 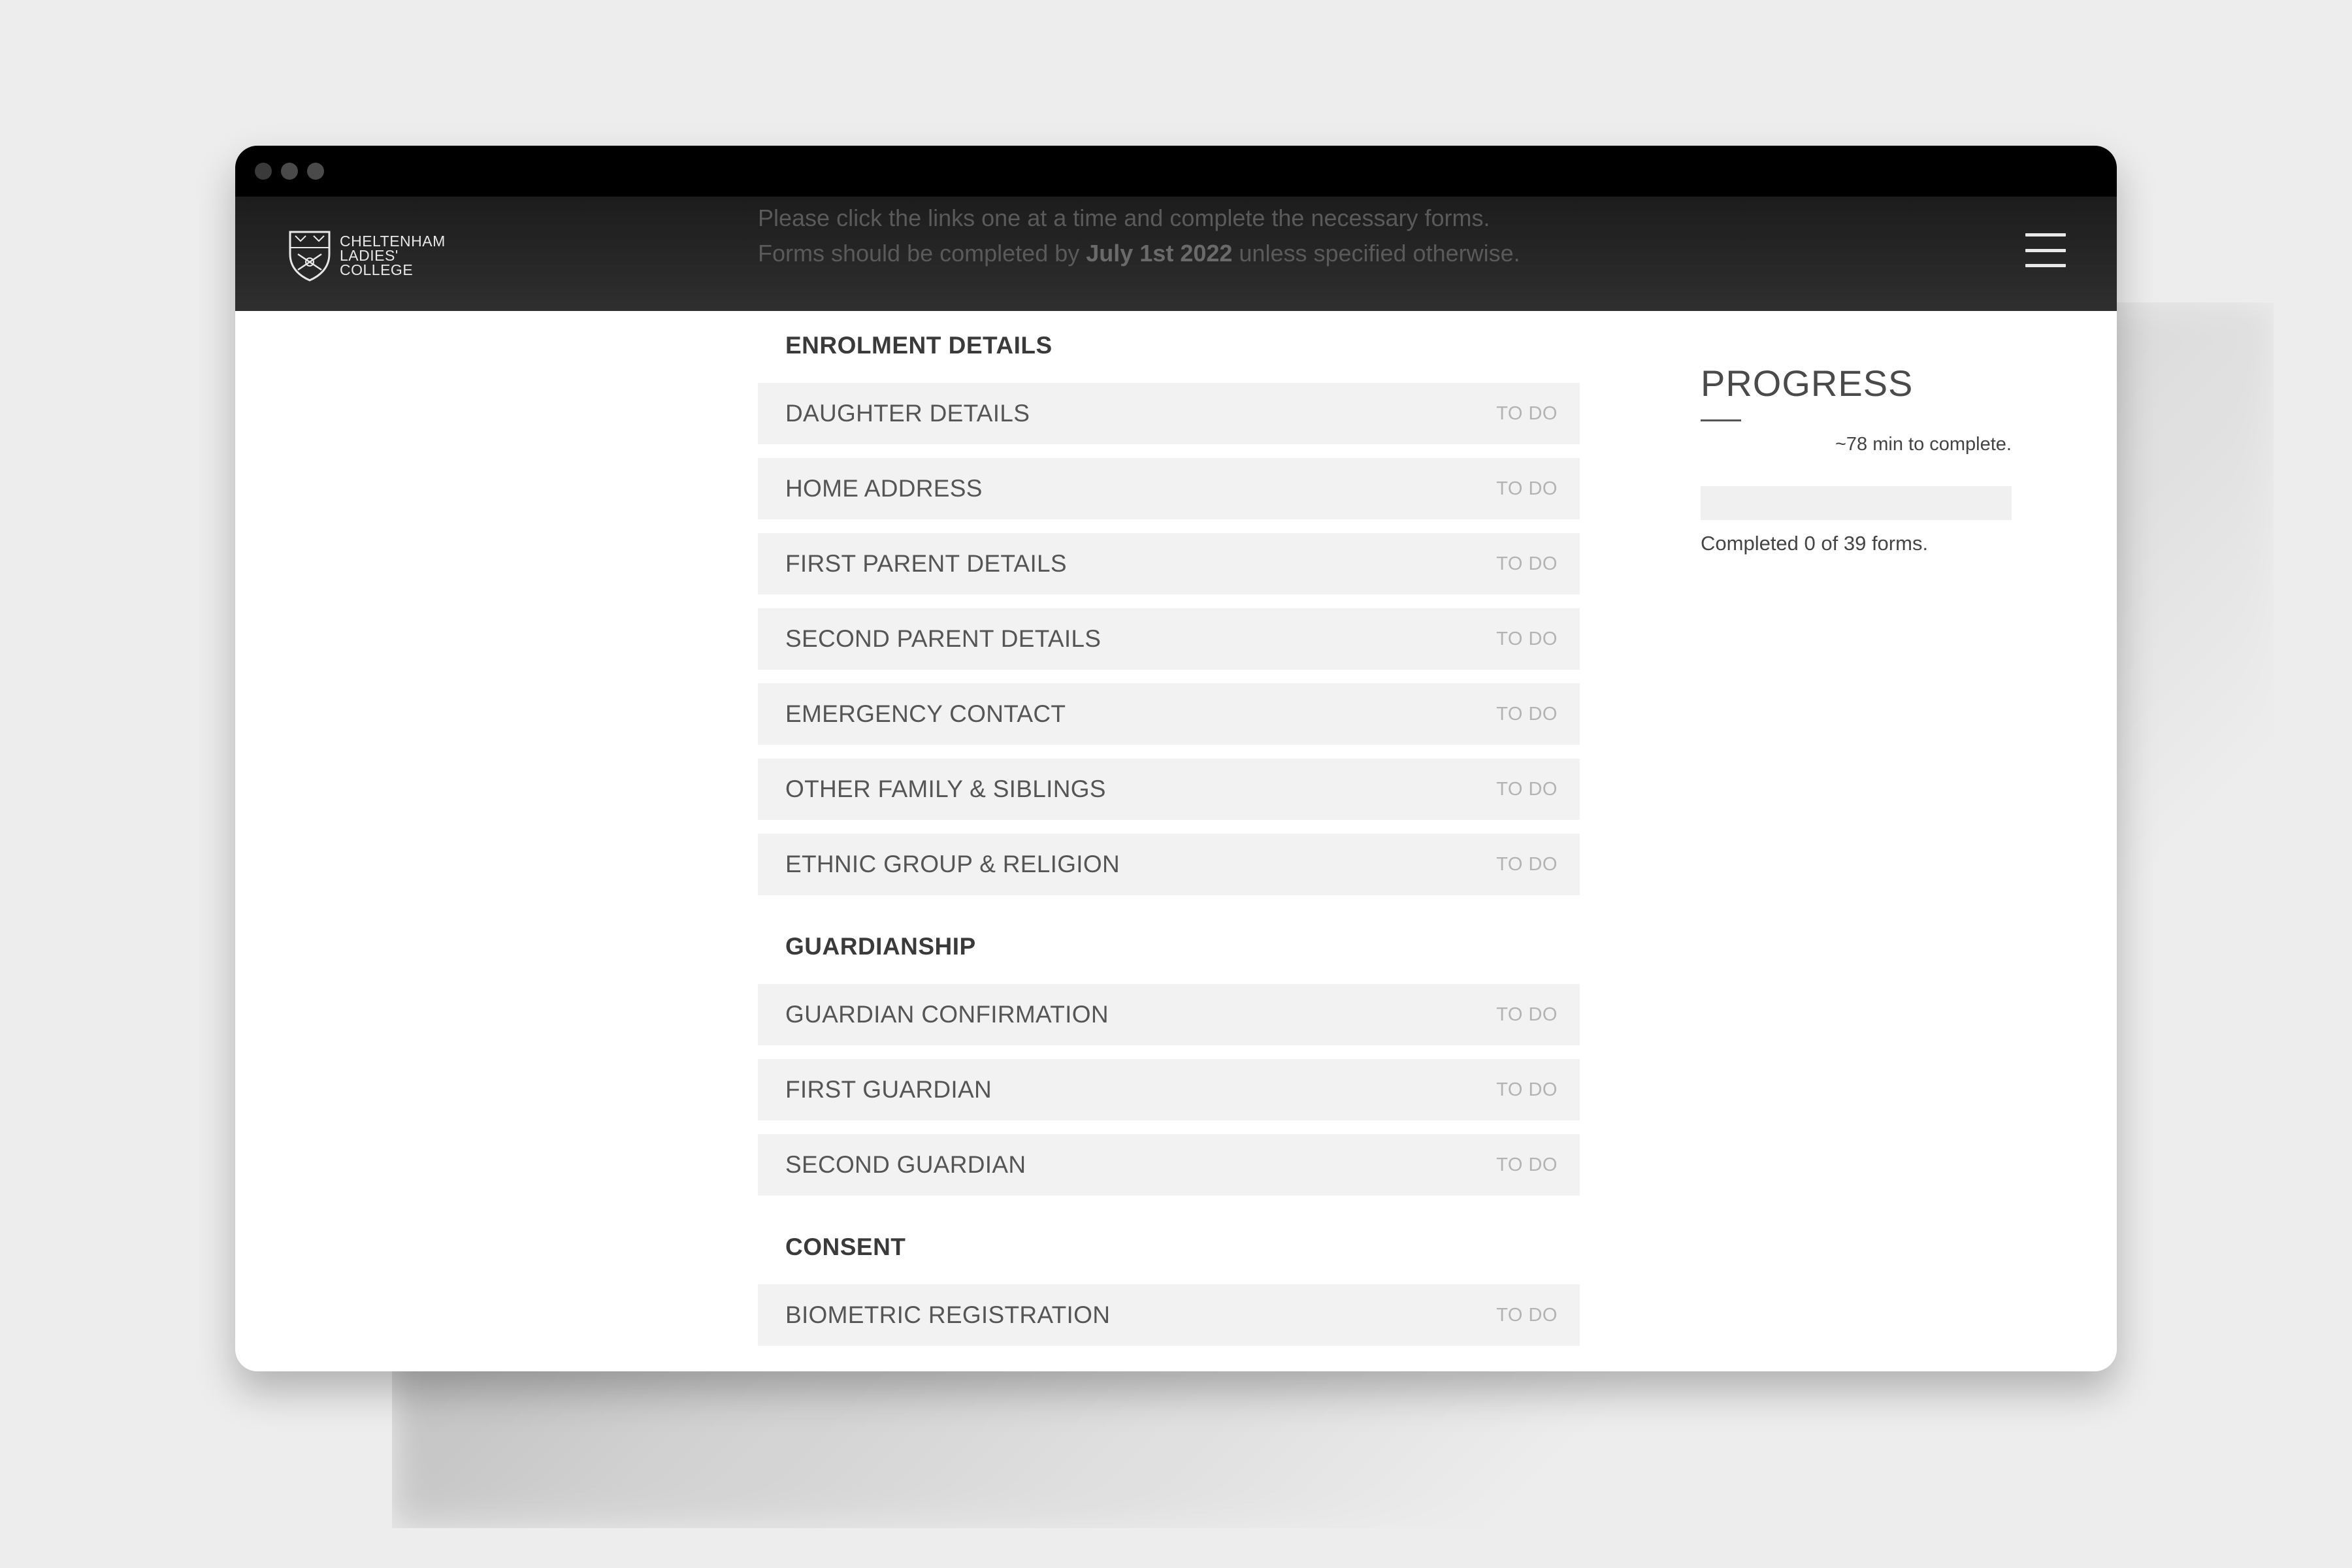 I want to click on form-label: EMERGENCY CONTACT, so click(x=925, y=713).